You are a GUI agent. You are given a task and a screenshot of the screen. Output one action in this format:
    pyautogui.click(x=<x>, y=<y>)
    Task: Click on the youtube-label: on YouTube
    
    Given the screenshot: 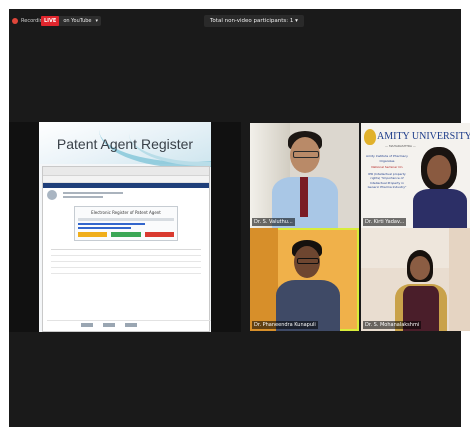 What is the action you would take?
    pyautogui.click(x=77, y=21)
    